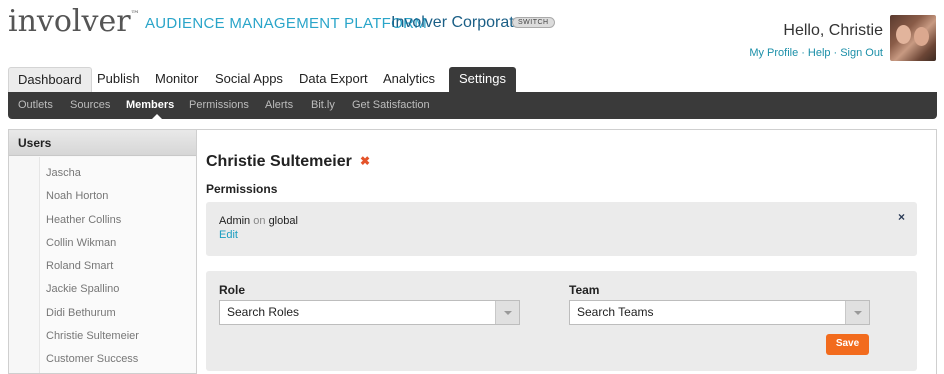 The image size is (944, 374). I want to click on role-label: Role, so click(232, 290).